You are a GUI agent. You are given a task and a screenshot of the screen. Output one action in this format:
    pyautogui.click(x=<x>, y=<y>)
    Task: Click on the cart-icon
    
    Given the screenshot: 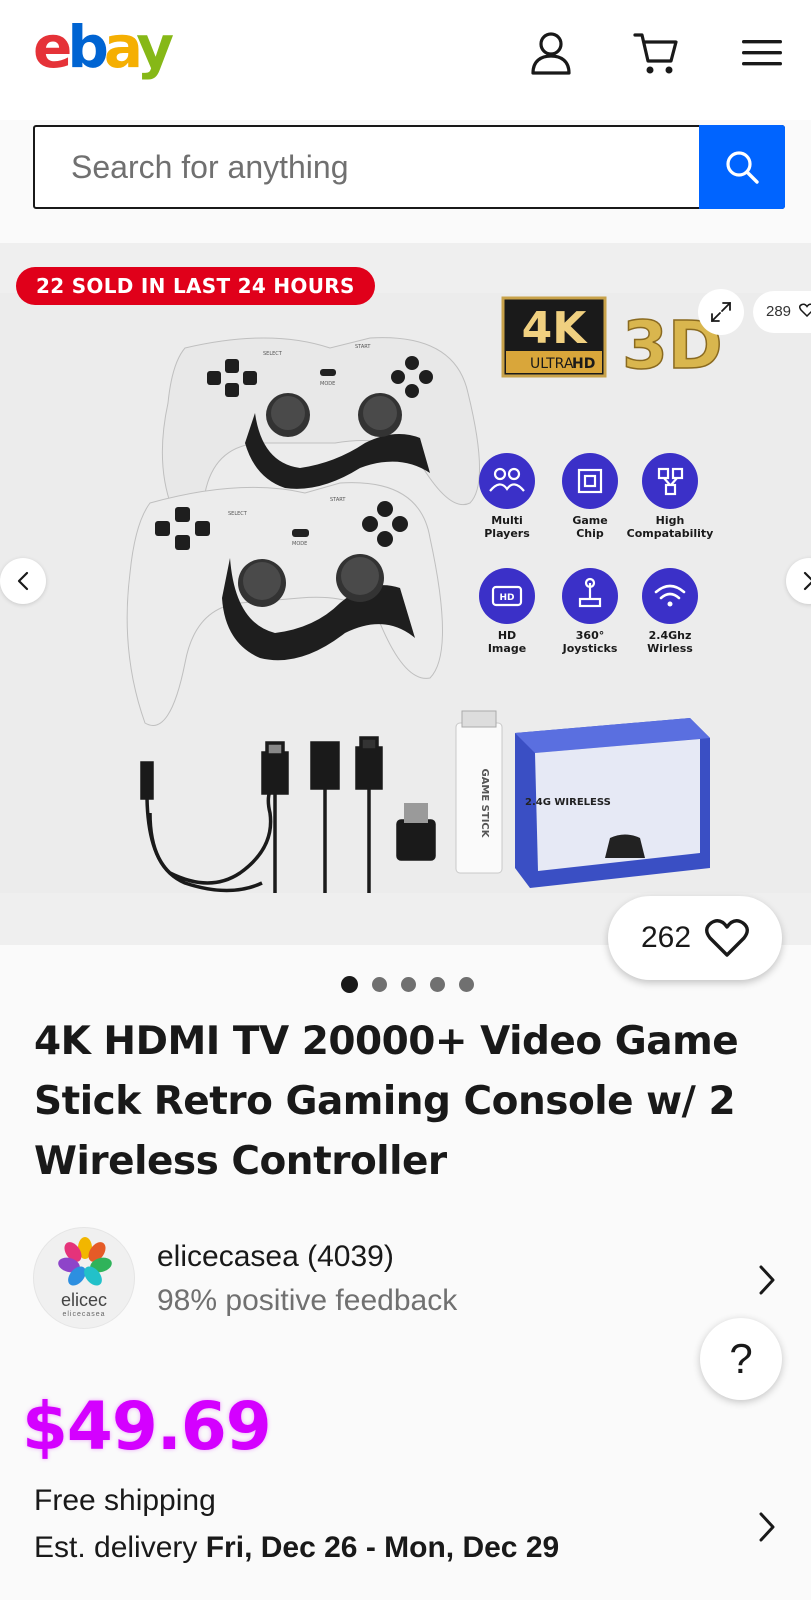 What is the action you would take?
    pyautogui.click(x=656, y=53)
    